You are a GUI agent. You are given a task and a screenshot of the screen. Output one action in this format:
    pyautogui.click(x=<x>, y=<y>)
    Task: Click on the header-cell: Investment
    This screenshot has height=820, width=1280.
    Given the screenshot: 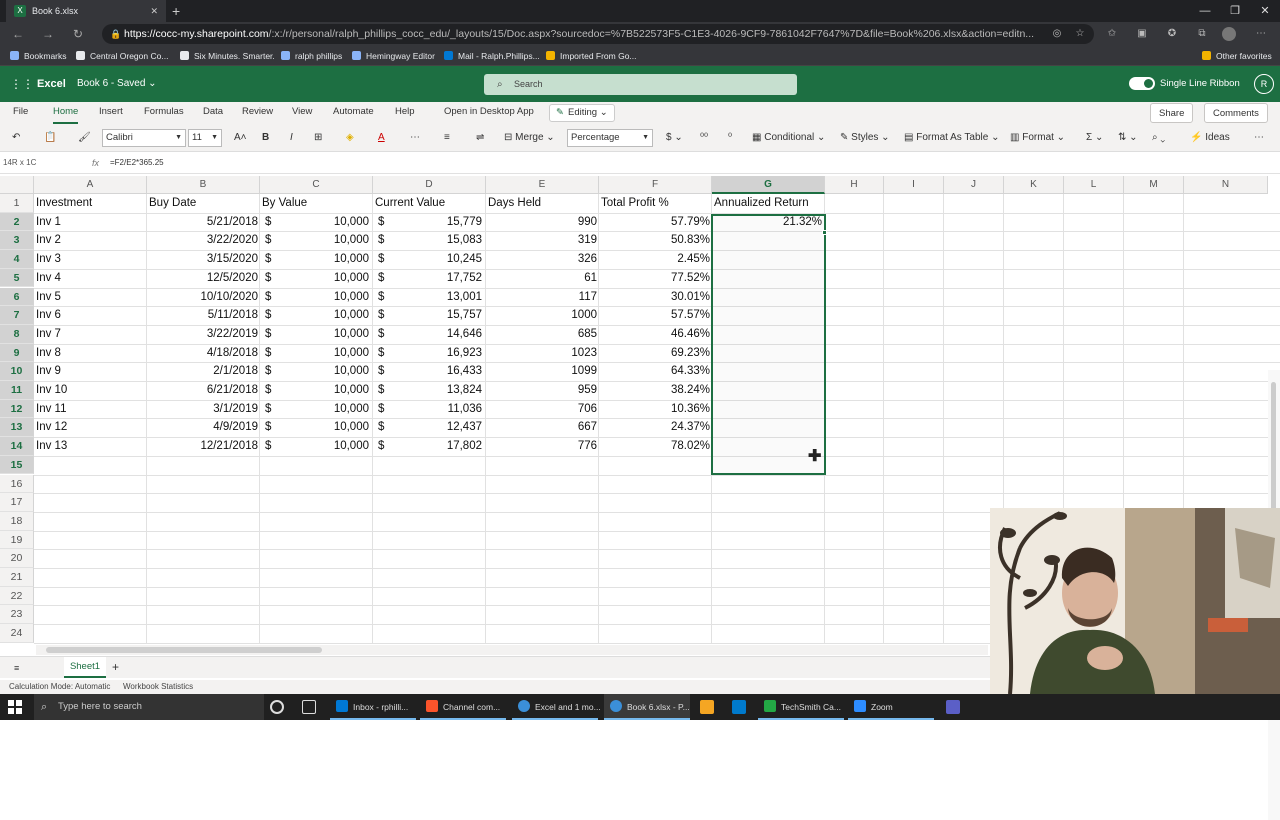 What is the action you would take?
    pyautogui.click(x=90, y=203)
    